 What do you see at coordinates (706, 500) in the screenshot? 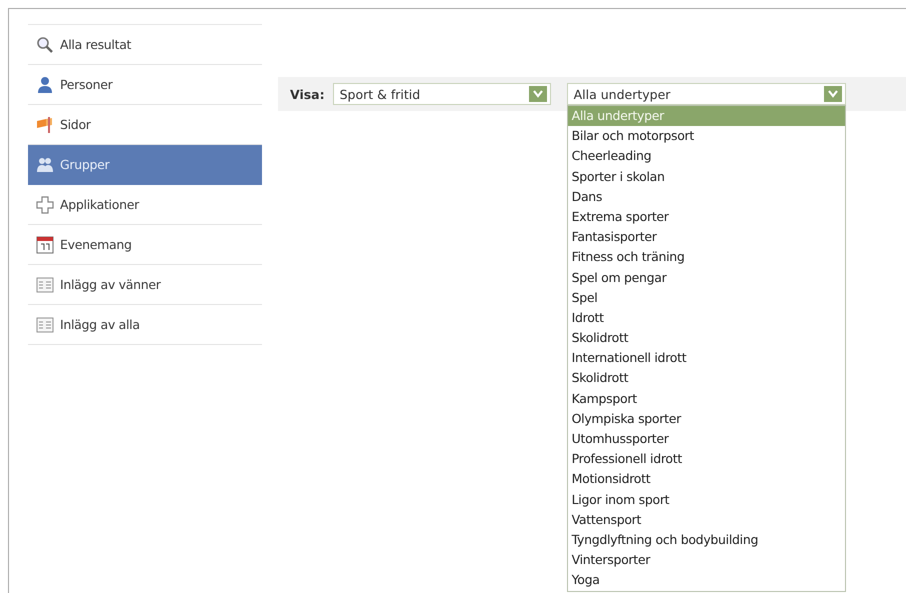
I see `dropdown-option: Ligor inom sport` at bounding box center [706, 500].